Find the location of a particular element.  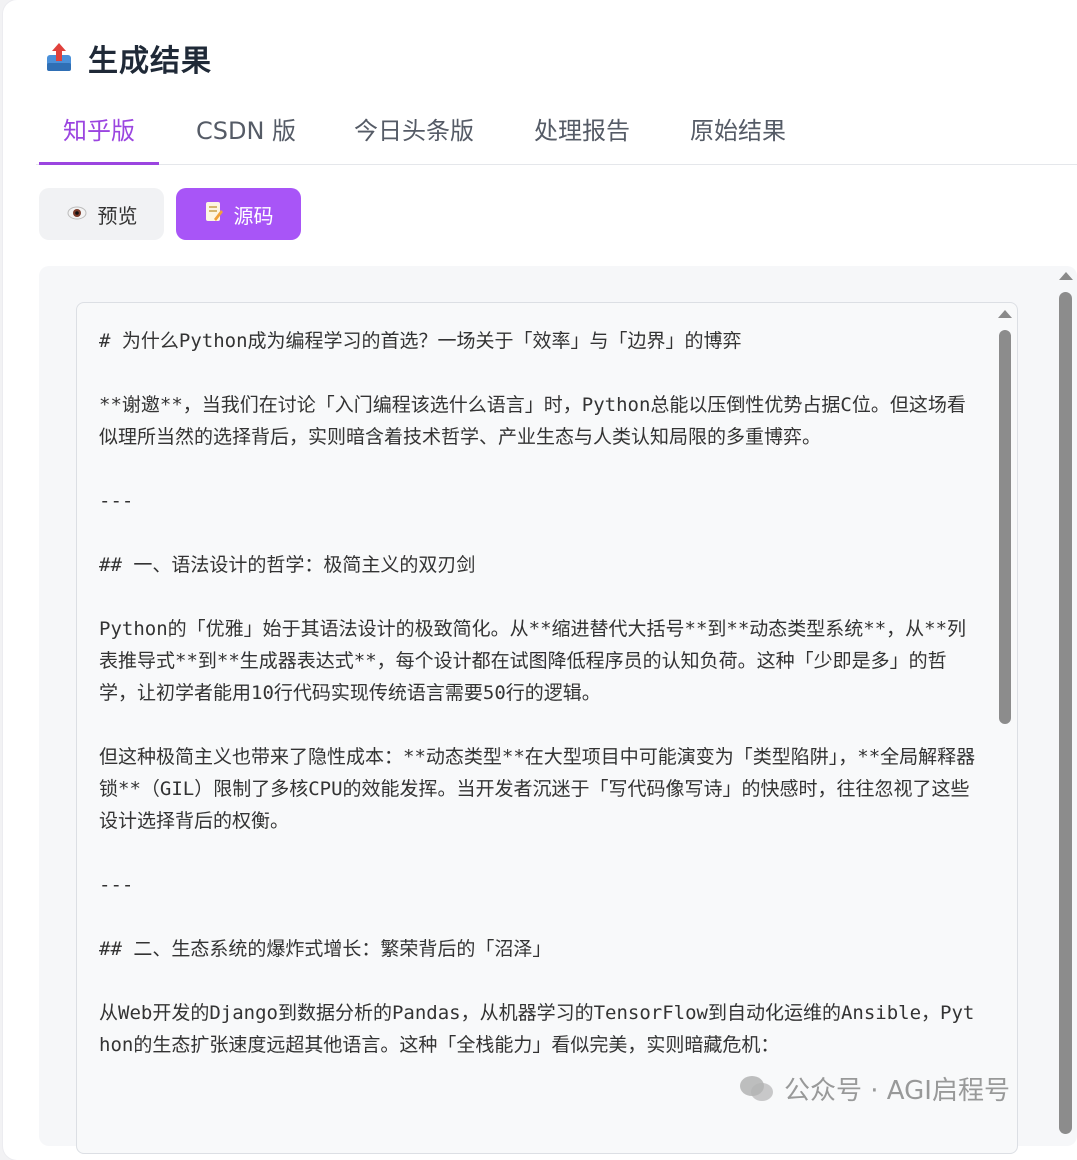

watermark: 公众号 · AGI启程号 is located at coordinates (874, 1088).